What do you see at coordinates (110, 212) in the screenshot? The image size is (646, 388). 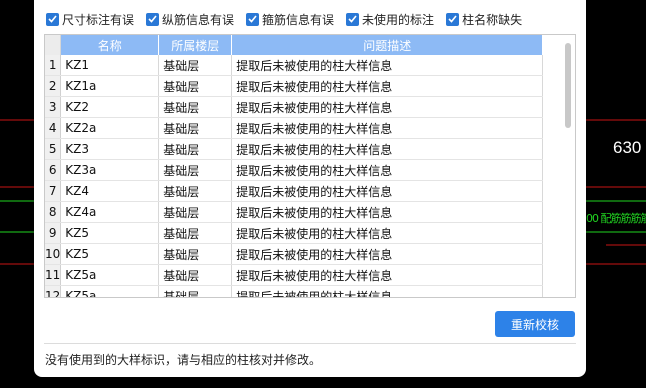 I see `cell-name: KZ4a` at bounding box center [110, 212].